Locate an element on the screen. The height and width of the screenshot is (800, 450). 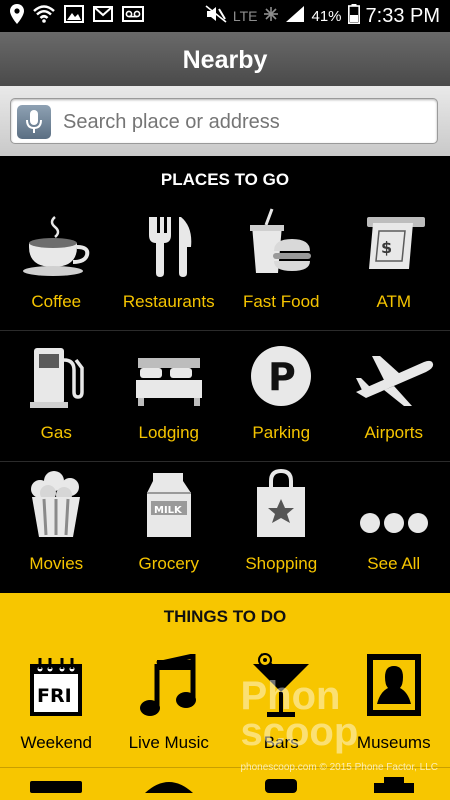
place-airports: Airports is located at coordinates (394, 396).